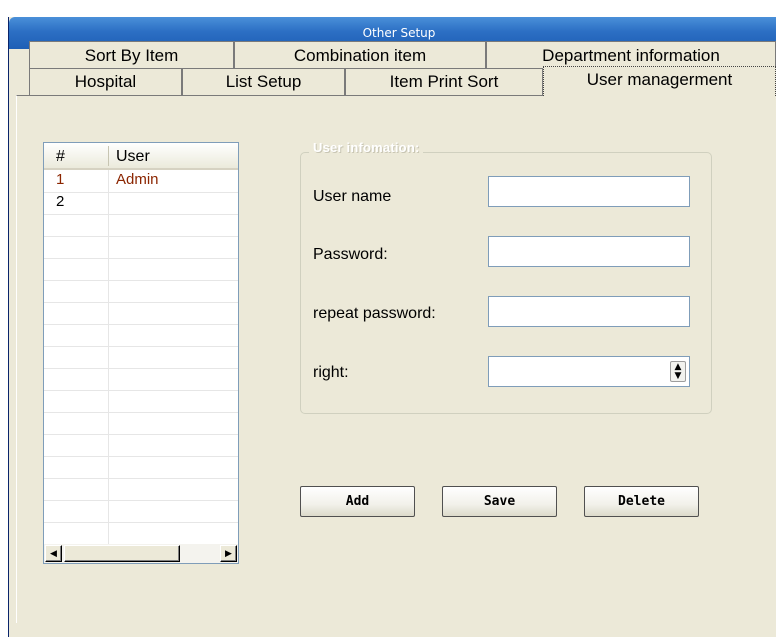 This screenshot has height=637, width=776. I want to click on user-list-rows: 1 Admin 2, so click(141, 357).